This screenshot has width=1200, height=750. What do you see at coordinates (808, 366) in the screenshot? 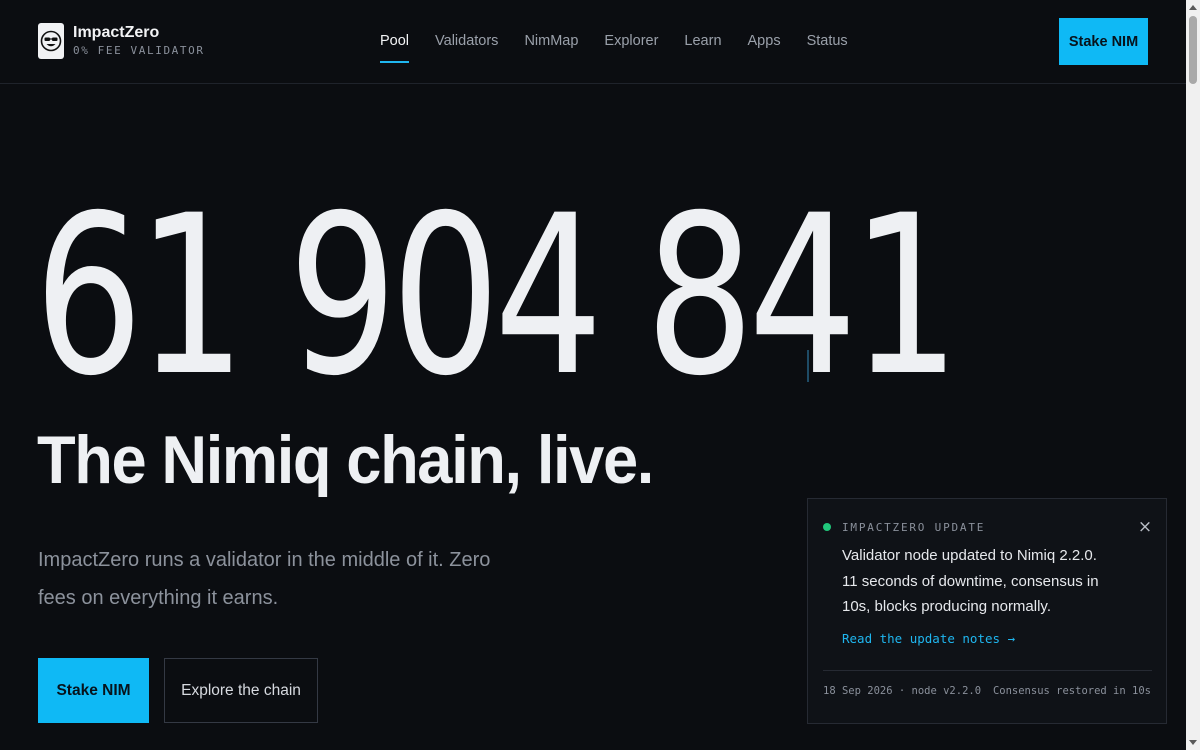
I see `counter-caret` at bounding box center [808, 366].